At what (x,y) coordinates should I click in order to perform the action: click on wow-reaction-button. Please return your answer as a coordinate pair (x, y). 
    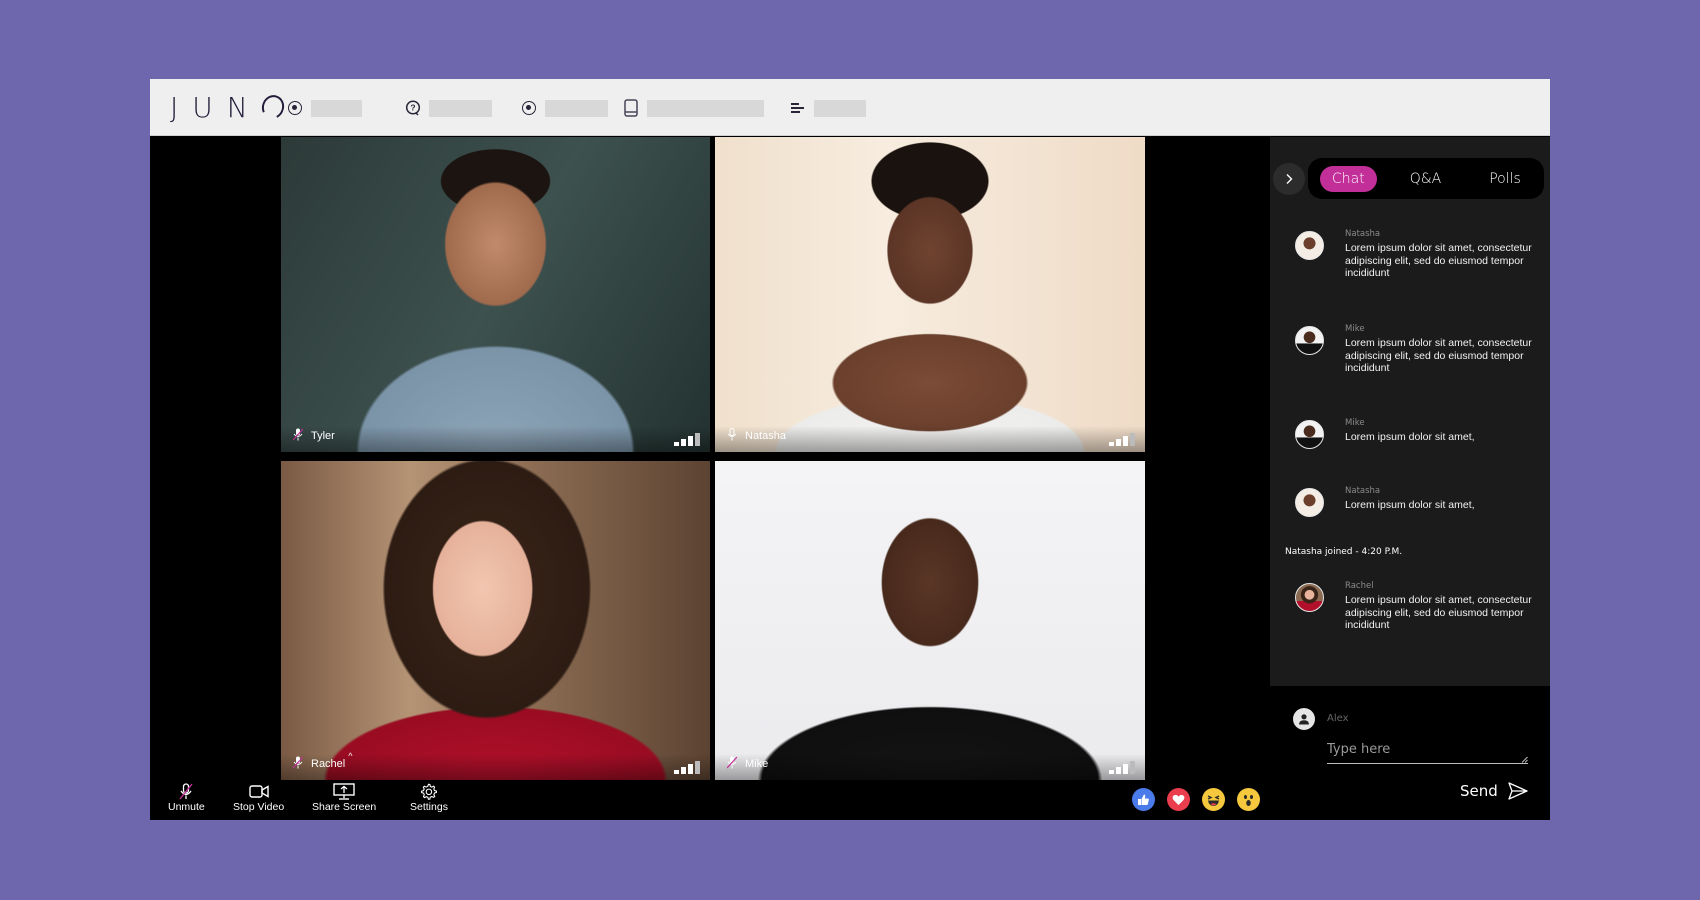
    Looking at the image, I should click on (1248, 799).